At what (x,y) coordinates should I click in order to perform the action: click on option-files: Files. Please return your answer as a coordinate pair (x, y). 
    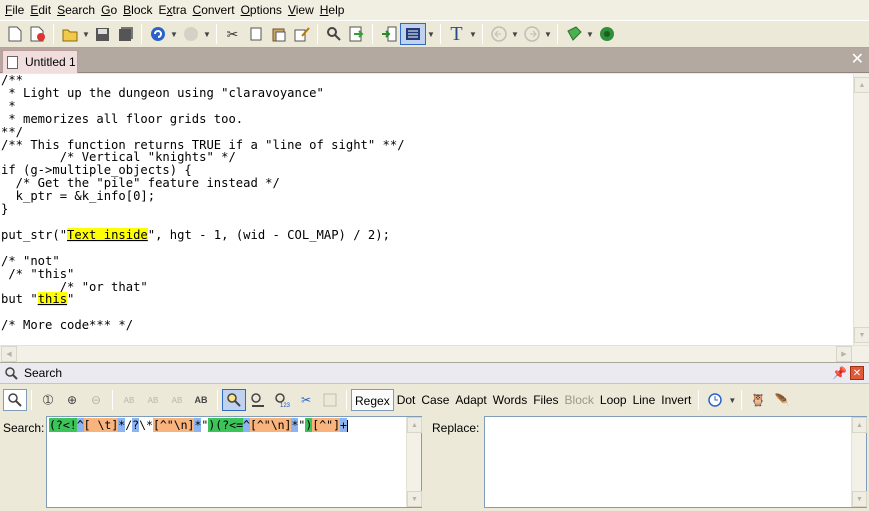
    Looking at the image, I should click on (545, 400).